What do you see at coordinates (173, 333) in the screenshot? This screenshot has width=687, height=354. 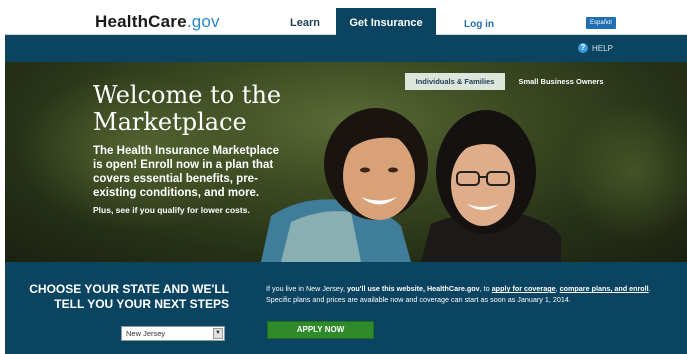 I see `state-select: New Jersey ▼` at bounding box center [173, 333].